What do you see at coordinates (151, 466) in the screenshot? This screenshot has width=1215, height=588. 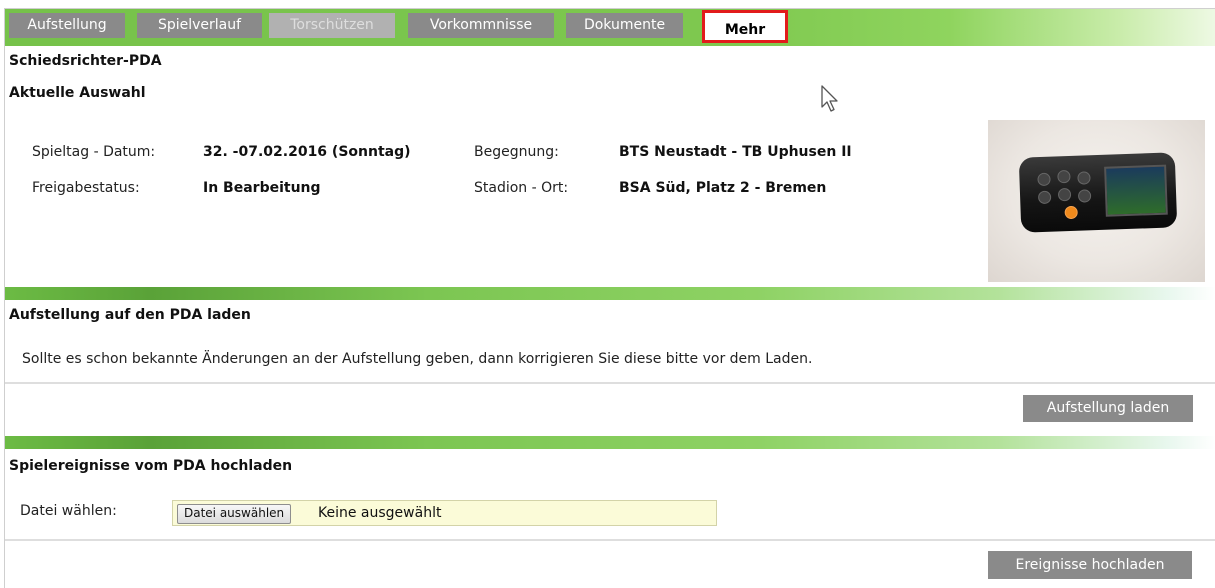 I see `upload-section-heading: Spielereignisse vom PDA hochladen` at bounding box center [151, 466].